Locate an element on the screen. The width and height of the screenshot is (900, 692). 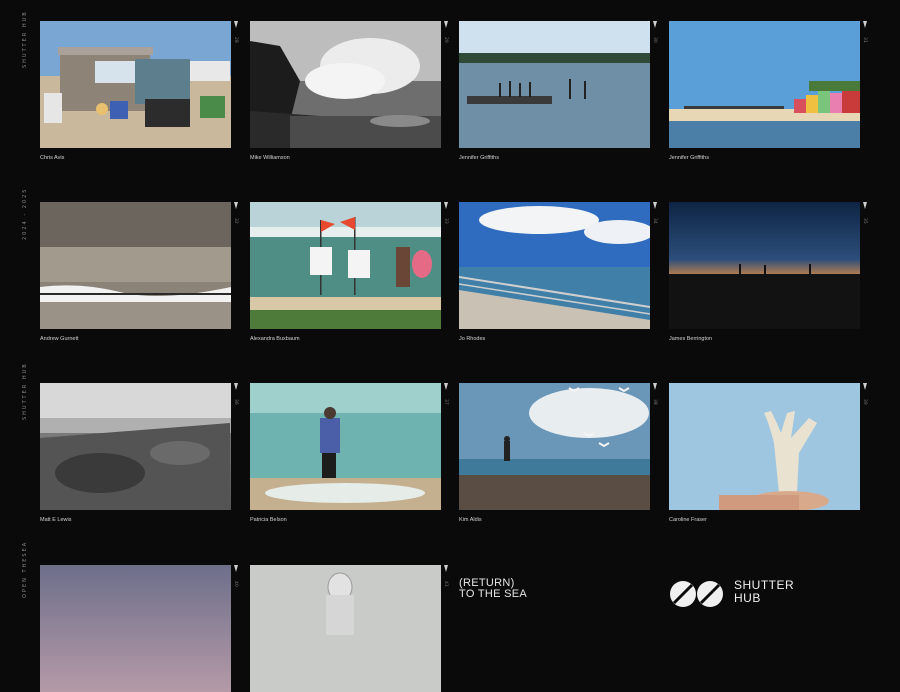
side-label-bottom: OPEN THESEA is located at coordinates (25, 569).